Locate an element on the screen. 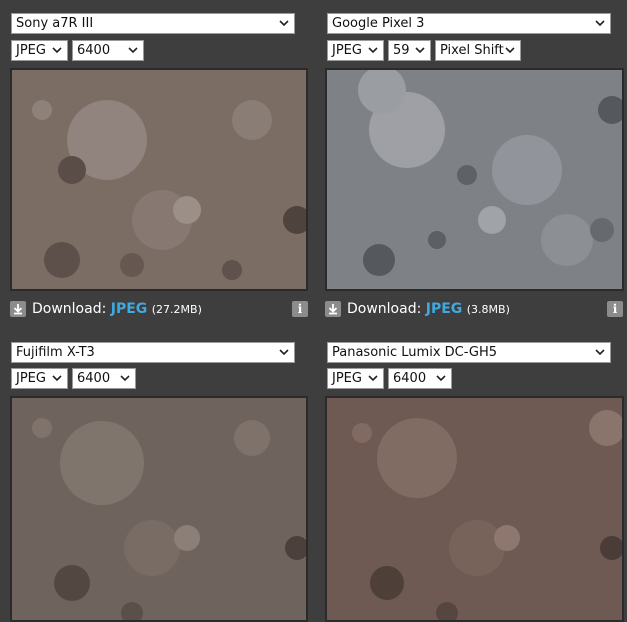 The image size is (627, 622). download-link: Download: JPEG (27.2MB) is located at coordinates (117, 309).